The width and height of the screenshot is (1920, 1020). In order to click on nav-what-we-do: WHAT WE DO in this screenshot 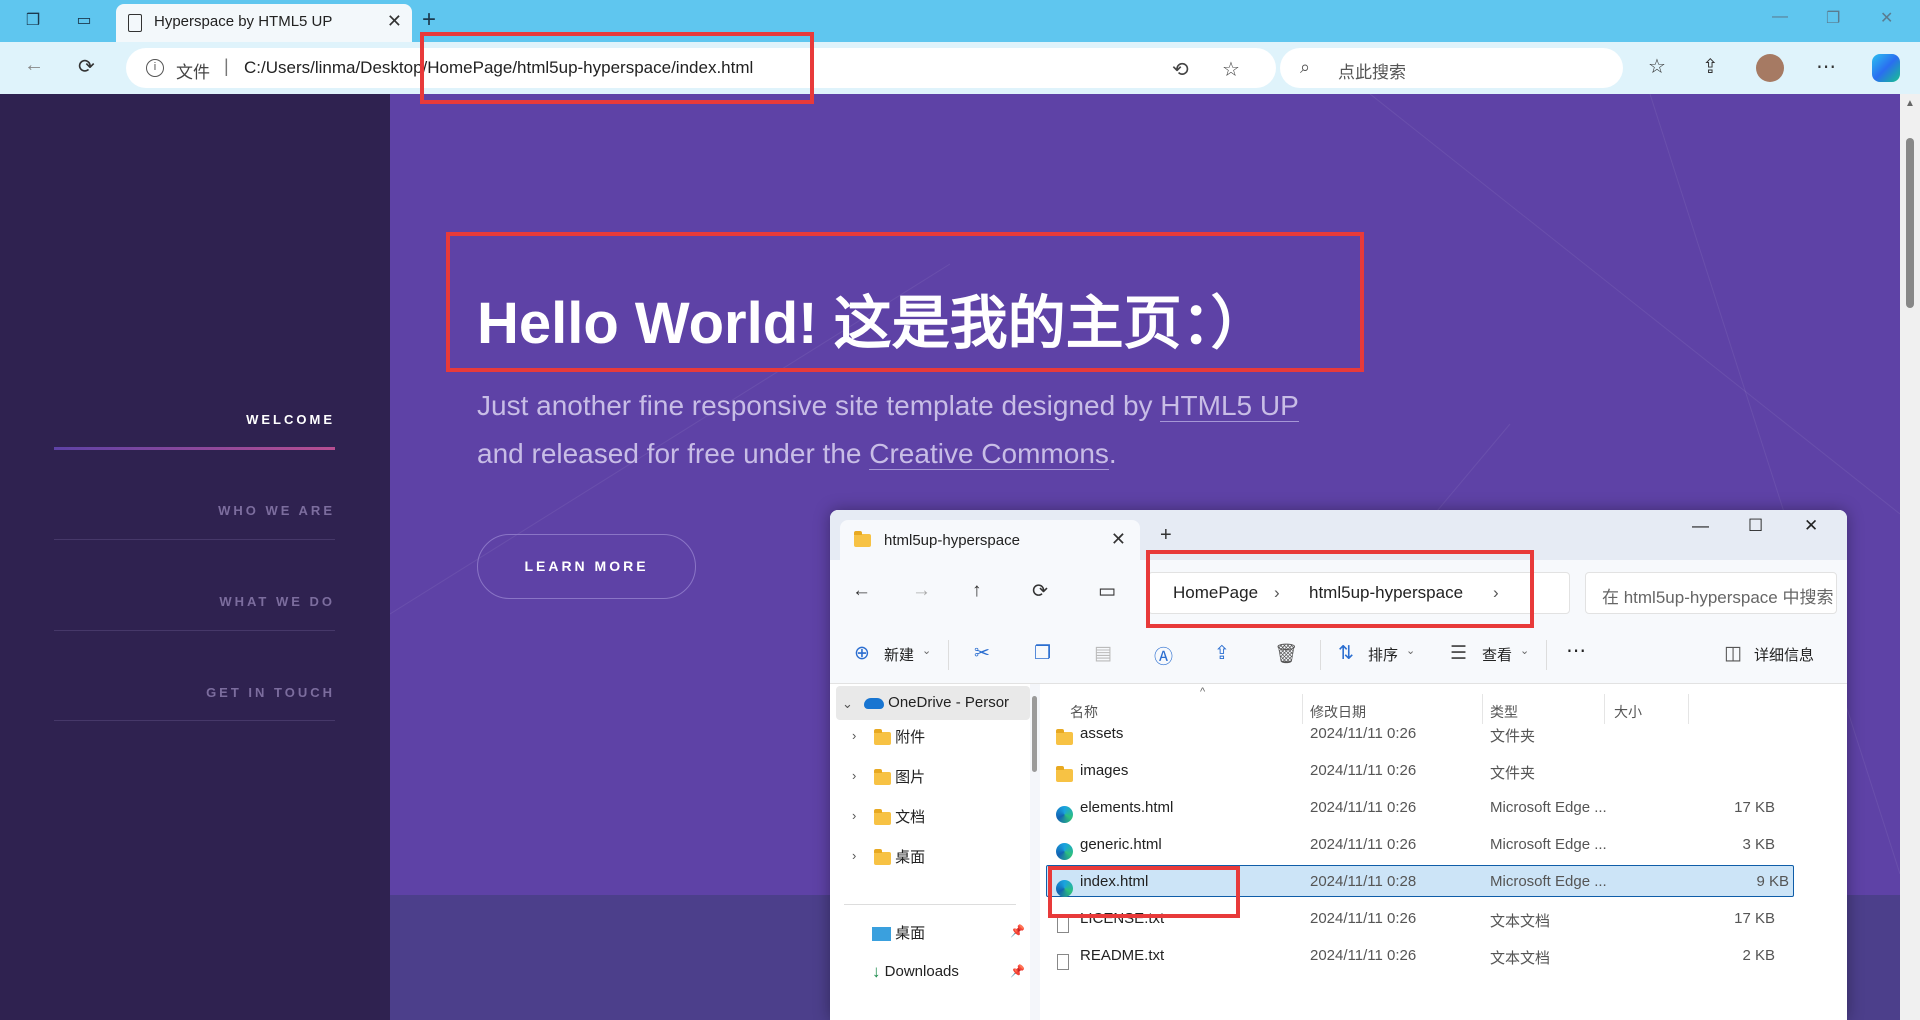, I will do `click(277, 601)`.